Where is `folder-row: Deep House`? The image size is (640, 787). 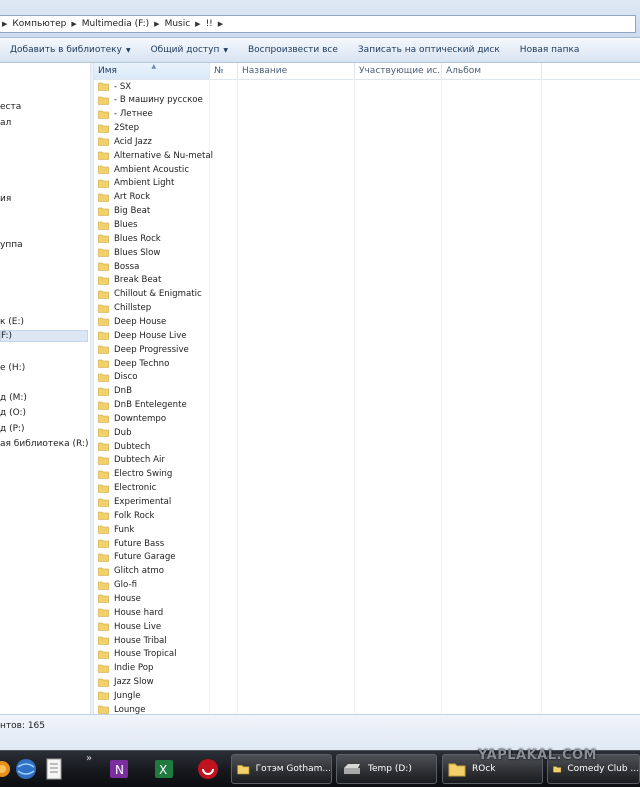 folder-row: Deep House is located at coordinates (153, 321).